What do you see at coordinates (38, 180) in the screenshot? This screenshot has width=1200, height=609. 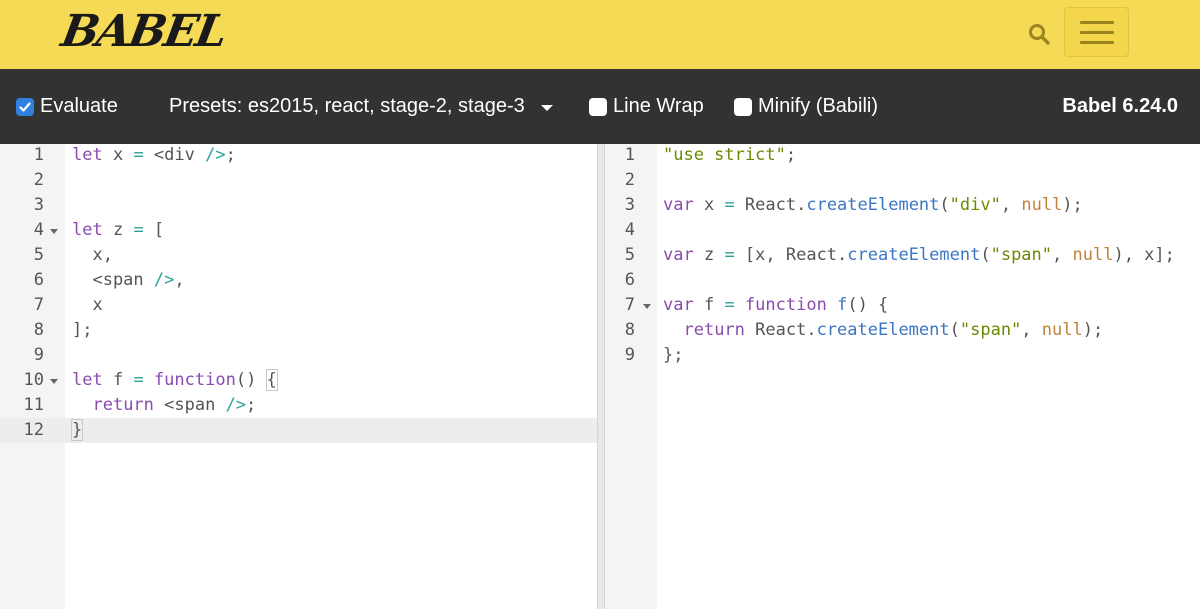 I see `line-number: 2` at bounding box center [38, 180].